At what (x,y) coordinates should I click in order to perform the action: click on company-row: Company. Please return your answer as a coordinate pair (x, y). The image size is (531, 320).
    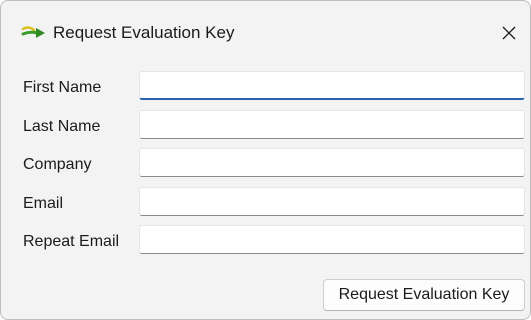
    Looking at the image, I should click on (265, 164).